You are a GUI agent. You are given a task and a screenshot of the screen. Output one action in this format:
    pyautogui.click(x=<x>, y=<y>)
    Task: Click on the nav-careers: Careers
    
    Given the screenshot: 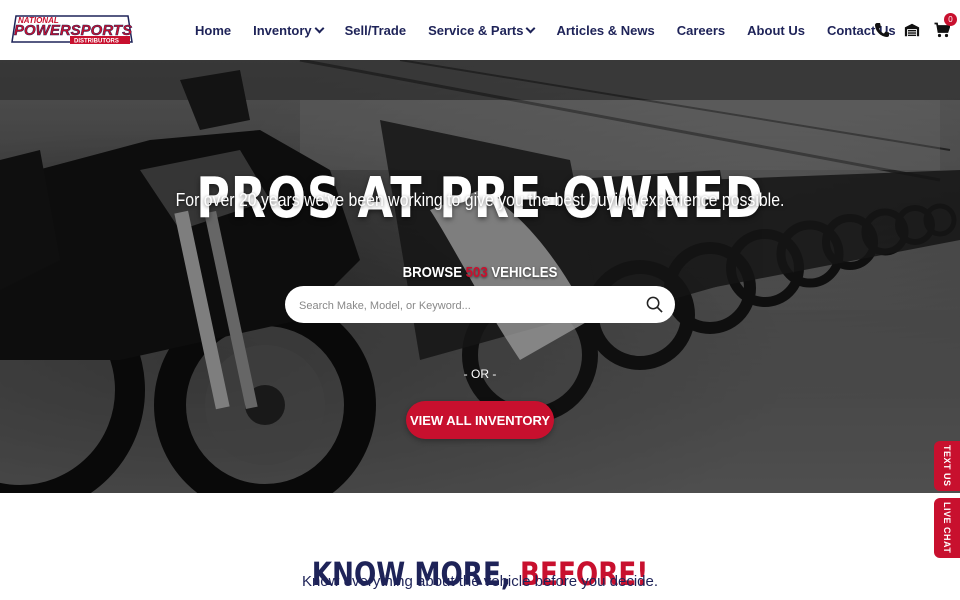 What is the action you would take?
    pyautogui.click(x=701, y=30)
    